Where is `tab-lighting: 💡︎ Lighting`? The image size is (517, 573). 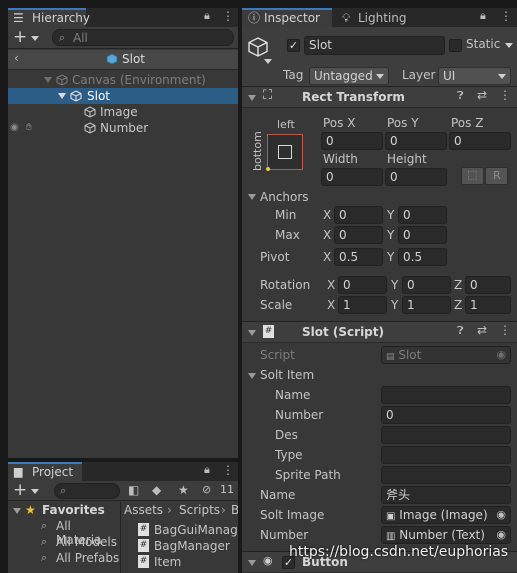 tab-lighting: 💡︎ Lighting is located at coordinates (374, 17).